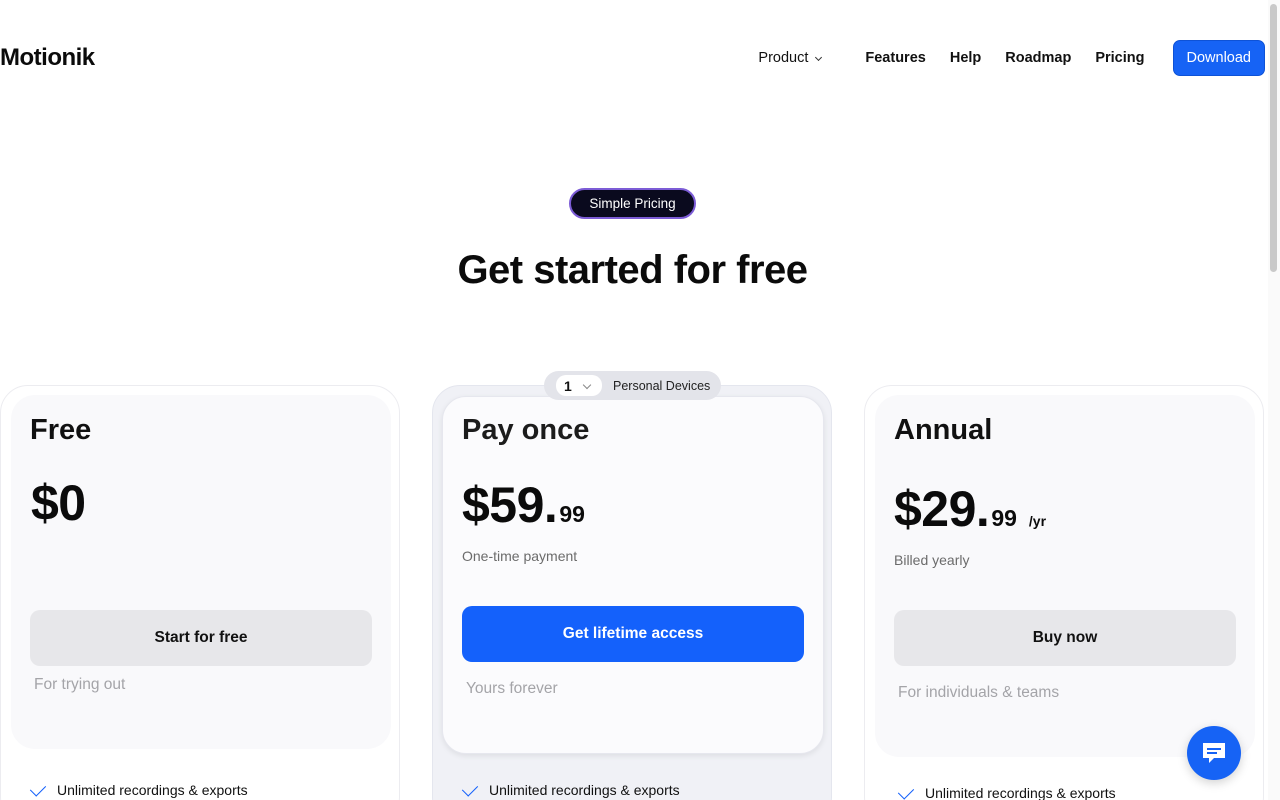  Describe the element at coordinates (526, 430) in the screenshot. I see `plan-name: Pay once` at that location.